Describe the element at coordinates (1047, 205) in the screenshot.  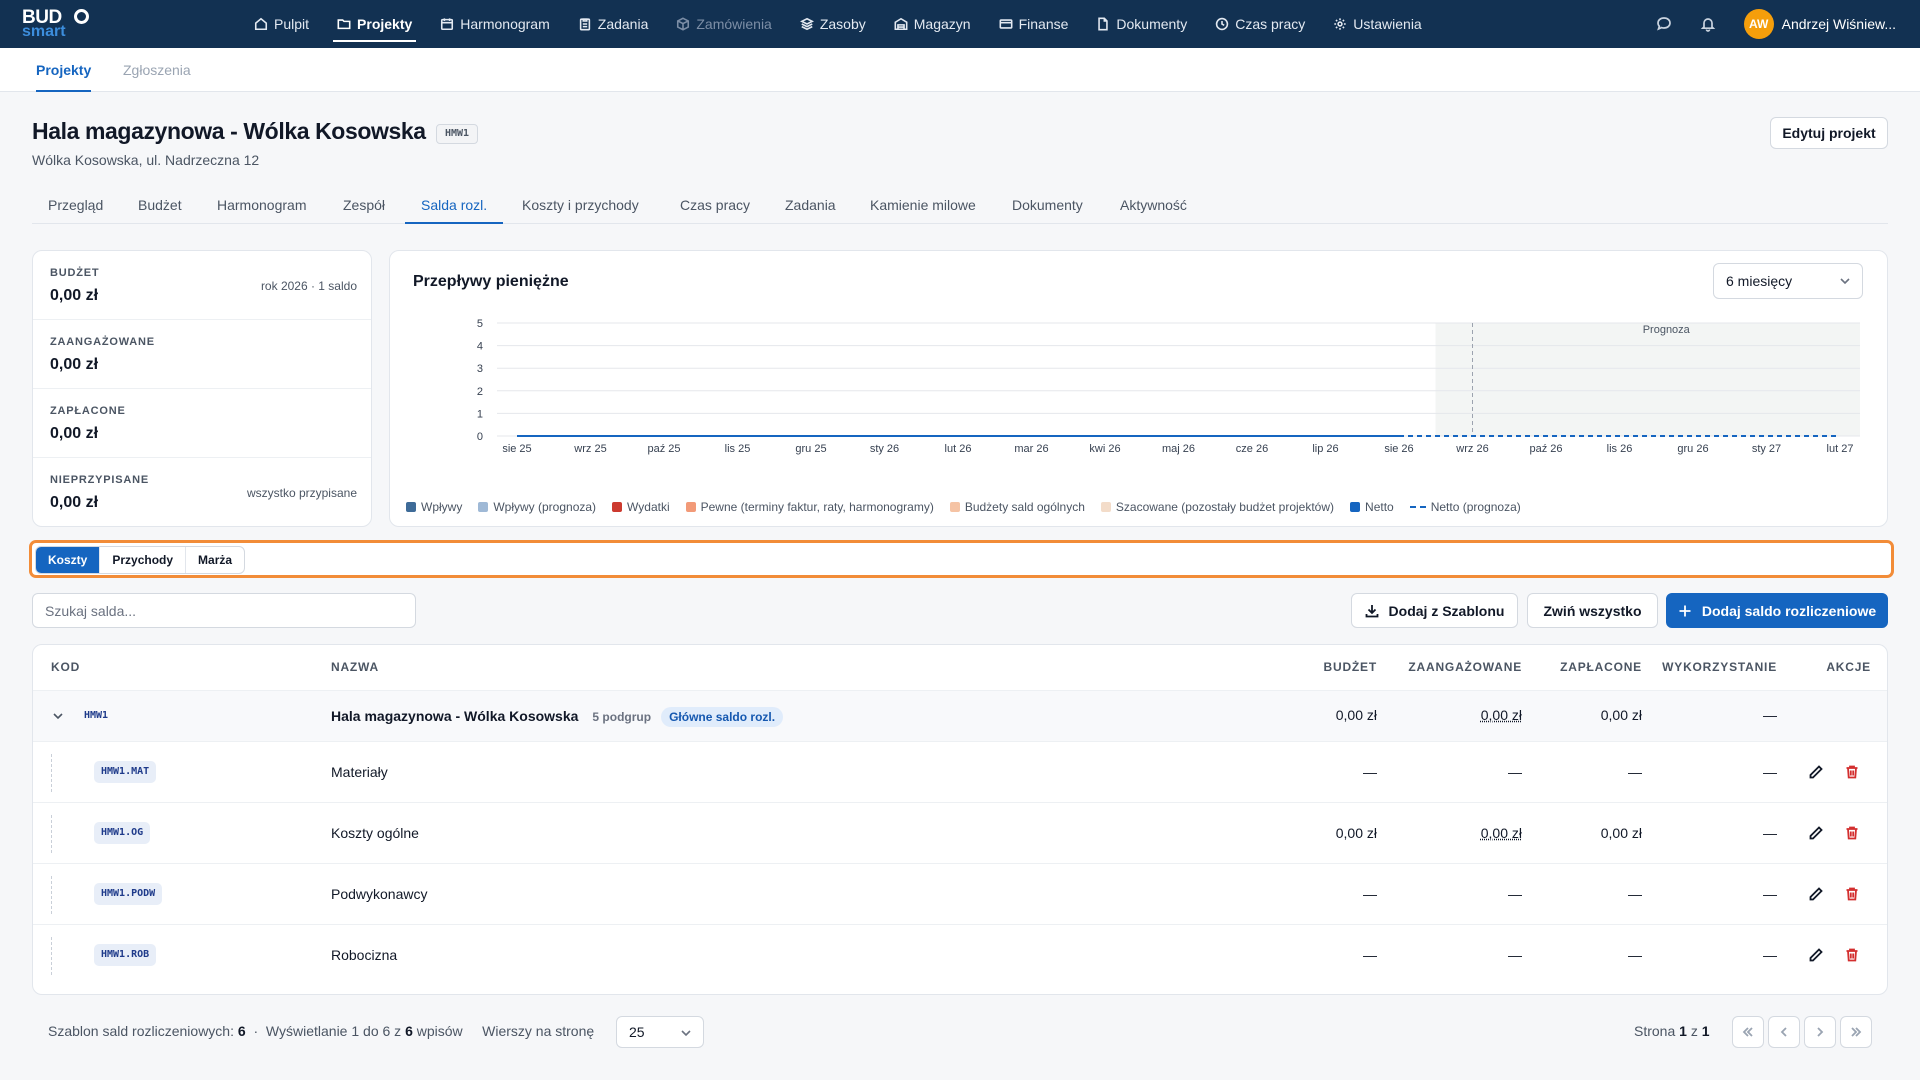
I see `tab-dokumenty: Dokumenty` at that location.